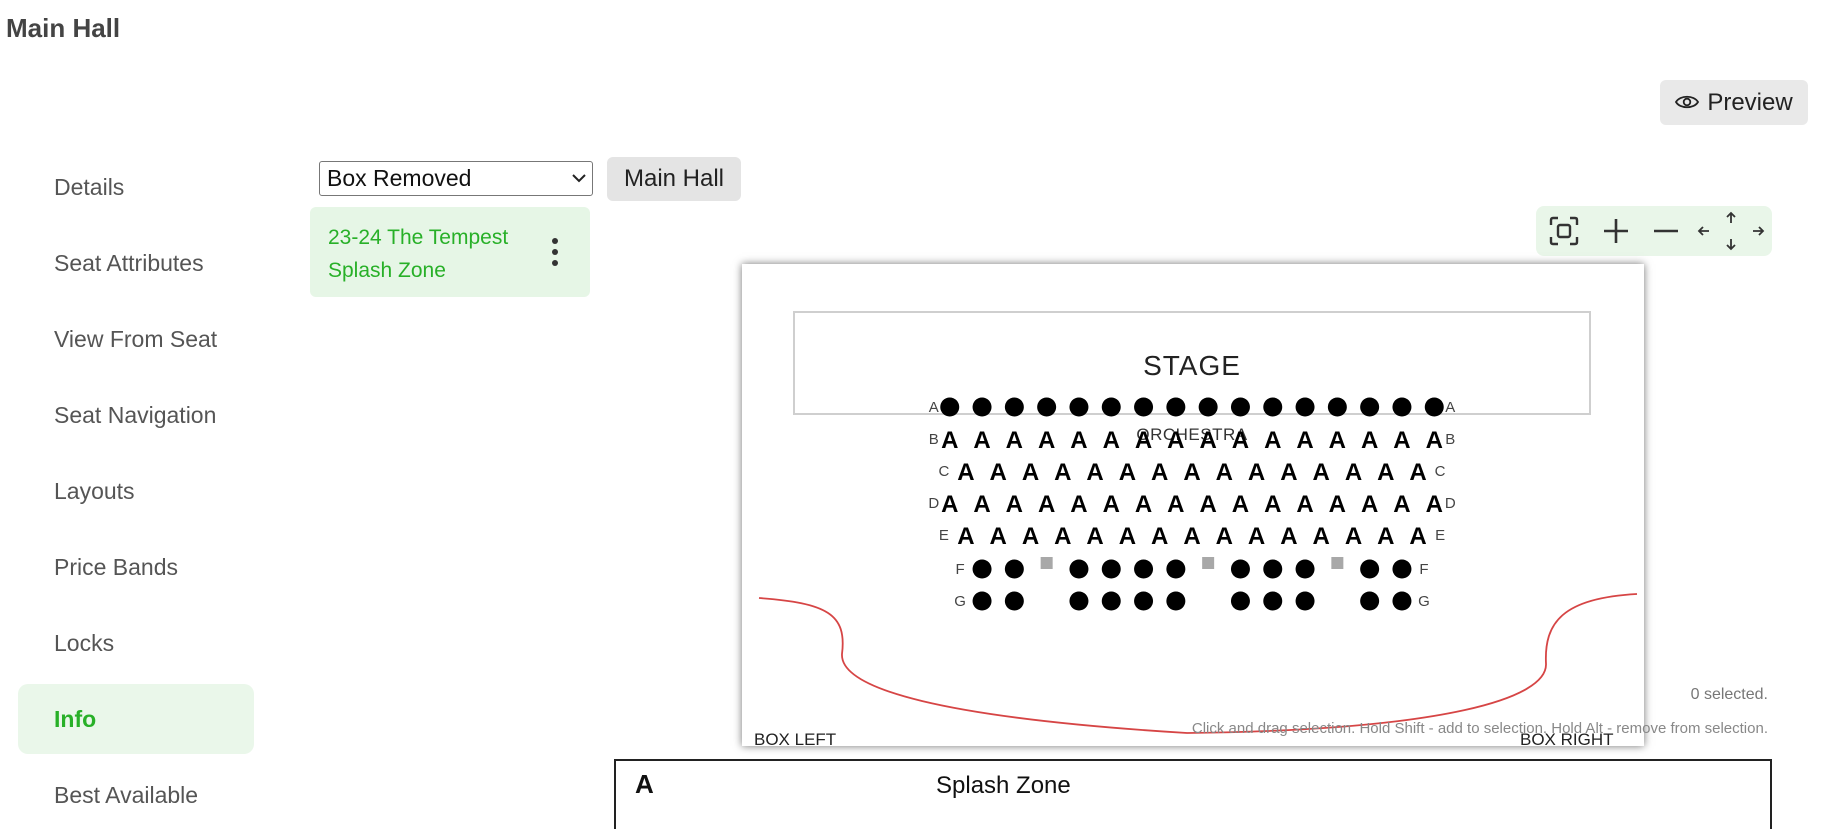 This screenshot has height=836, width=1822. What do you see at coordinates (1731, 231) in the screenshot?
I see `pan-icon` at bounding box center [1731, 231].